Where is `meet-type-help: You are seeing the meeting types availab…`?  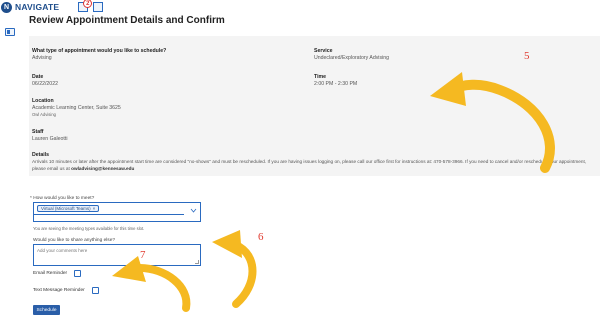
meet-type-help: You are seeing the meeting types availab… is located at coordinates (89, 228).